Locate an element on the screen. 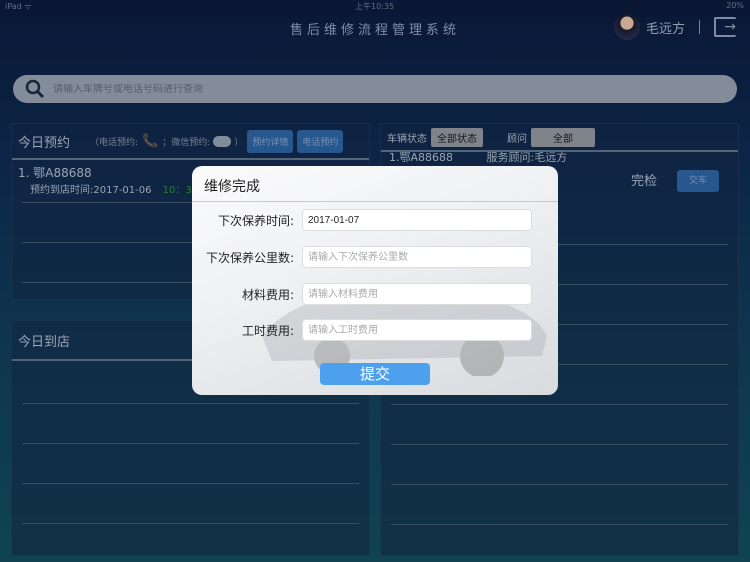 The height and width of the screenshot is (562, 750). appointments-title: 今日预约 is located at coordinates (44, 143).